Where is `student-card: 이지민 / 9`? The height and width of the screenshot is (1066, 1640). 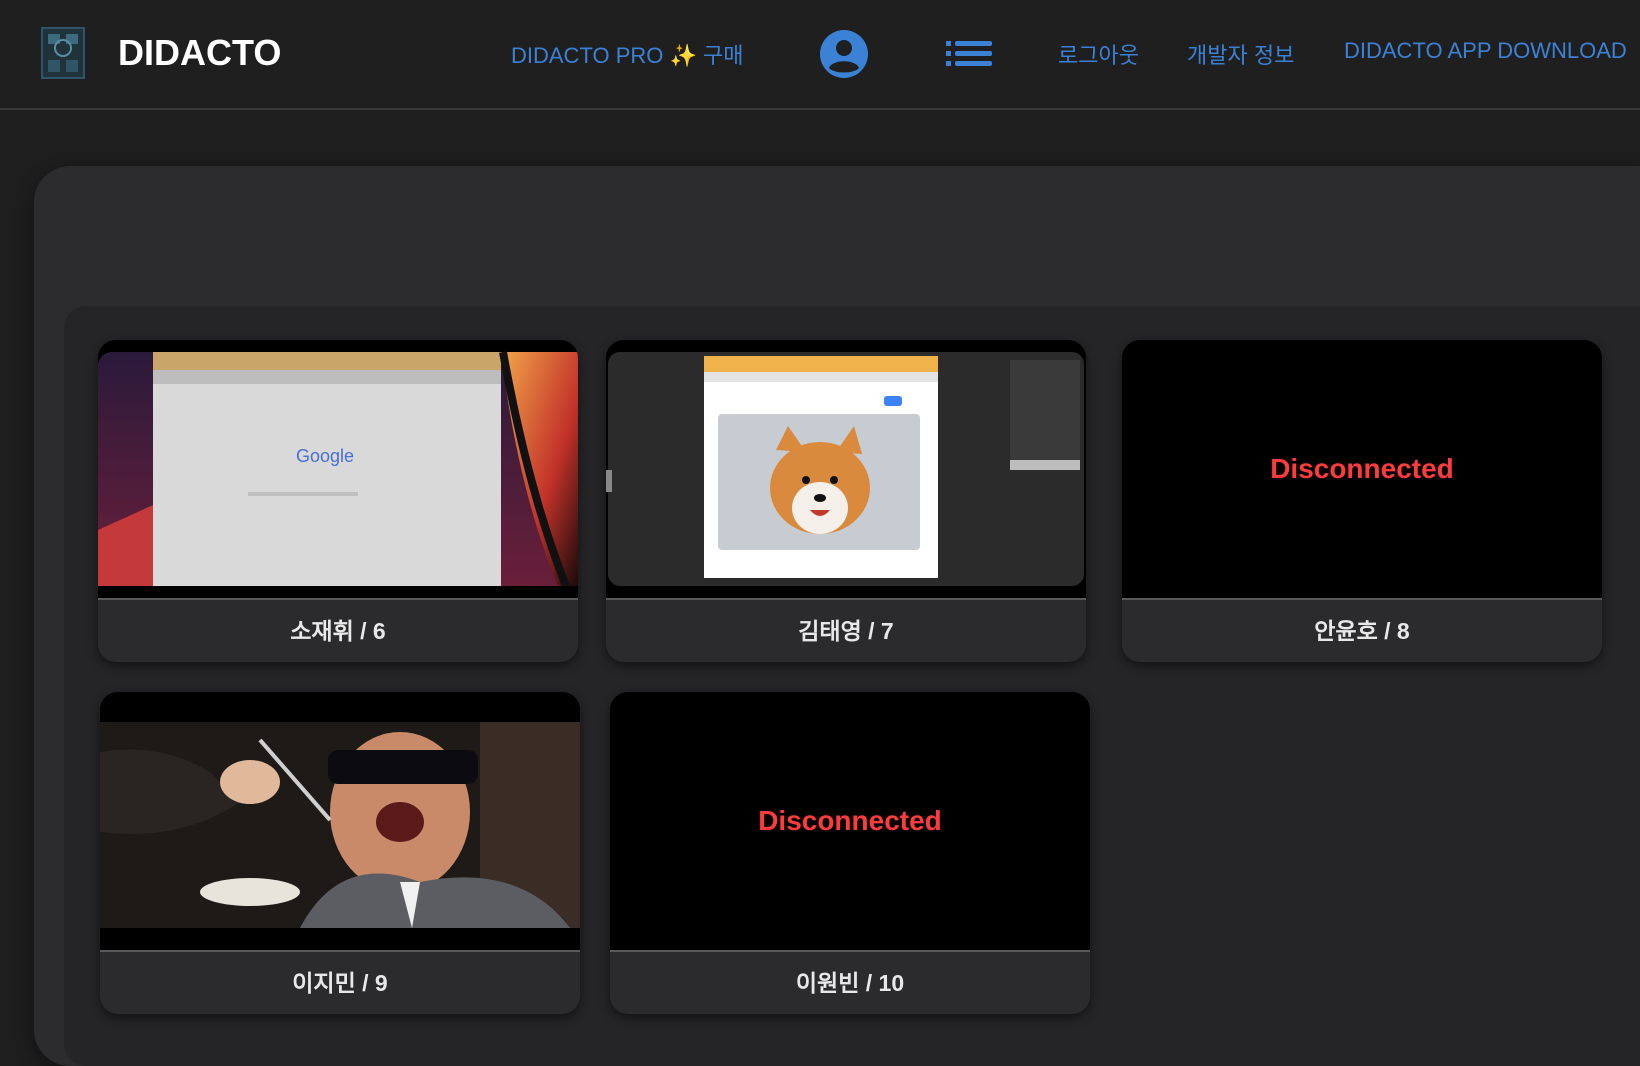
student-card: 이지민 / 9 is located at coordinates (340, 853).